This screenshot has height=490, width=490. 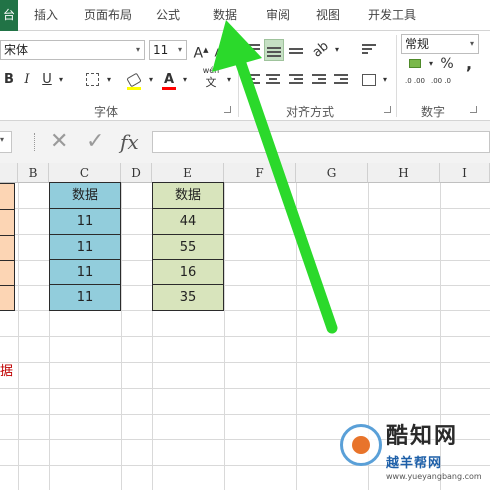 What do you see at coordinates (469, 64) in the screenshot?
I see `comma-style-button: ,` at bounding box center [469, 64].